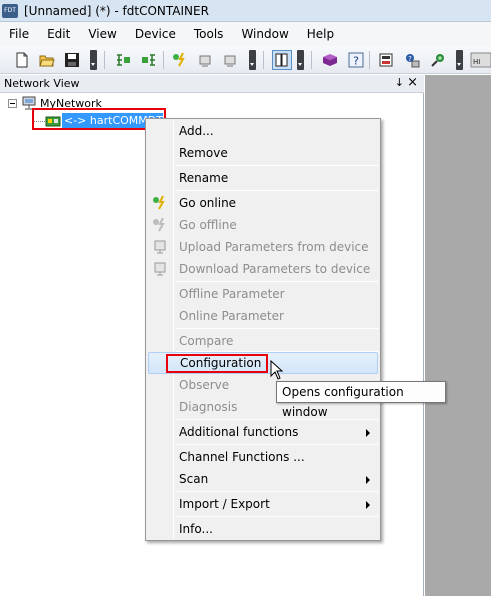 Image resolution: width=491 pixels, height=596 pixels. Describe the element at coordinates (245, 11) in the screenshot. I see `title-bar: FDT [Unnamed] (*) - fdtCONTAINER` at that location.